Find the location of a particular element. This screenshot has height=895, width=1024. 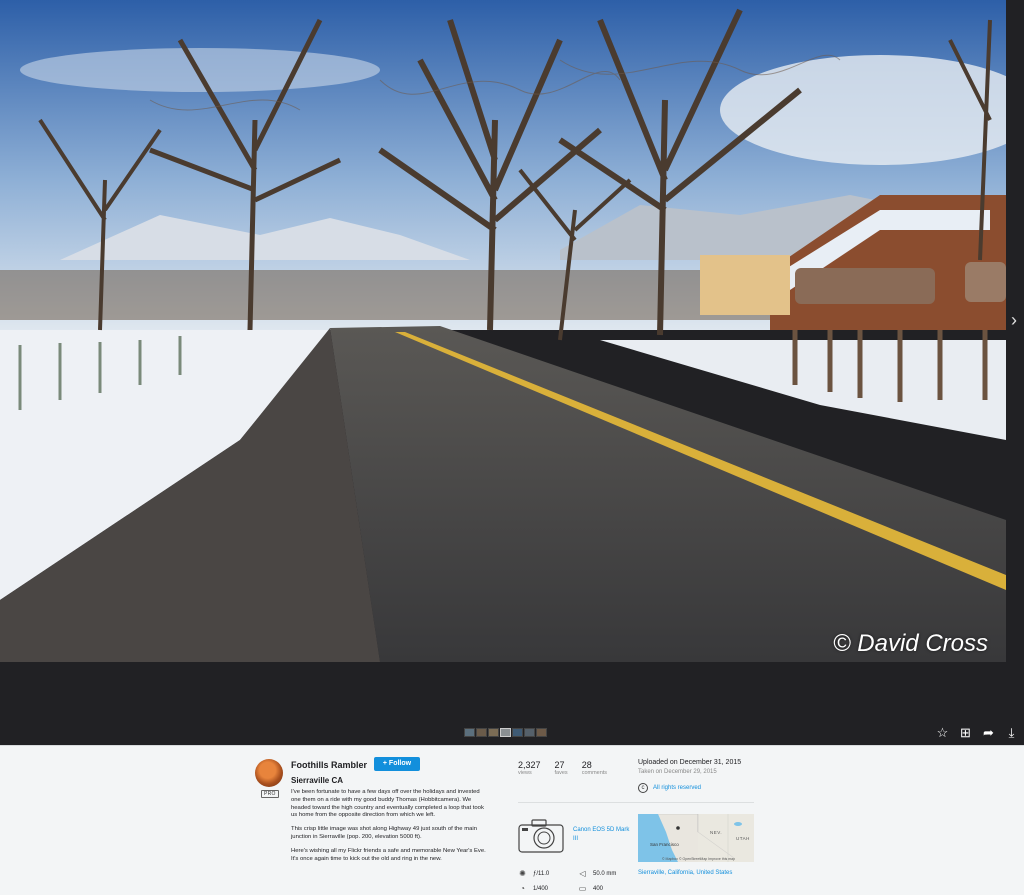

photo-title: Sierraville CA is located at coordinates (317, 780).